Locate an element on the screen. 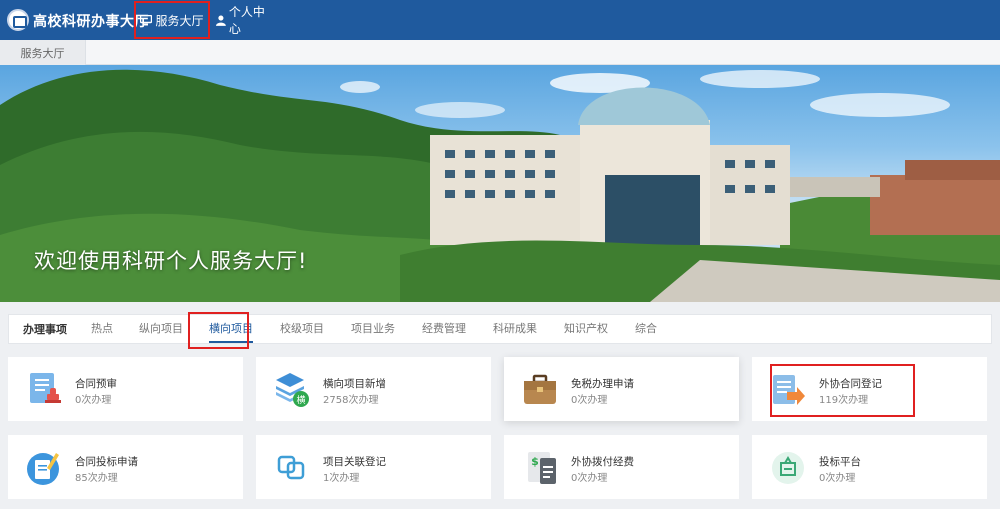 Image resolution: width=1000 pixels, height=509 pixels. card-count: 2758次办理 is located at coordinates (351, 400).